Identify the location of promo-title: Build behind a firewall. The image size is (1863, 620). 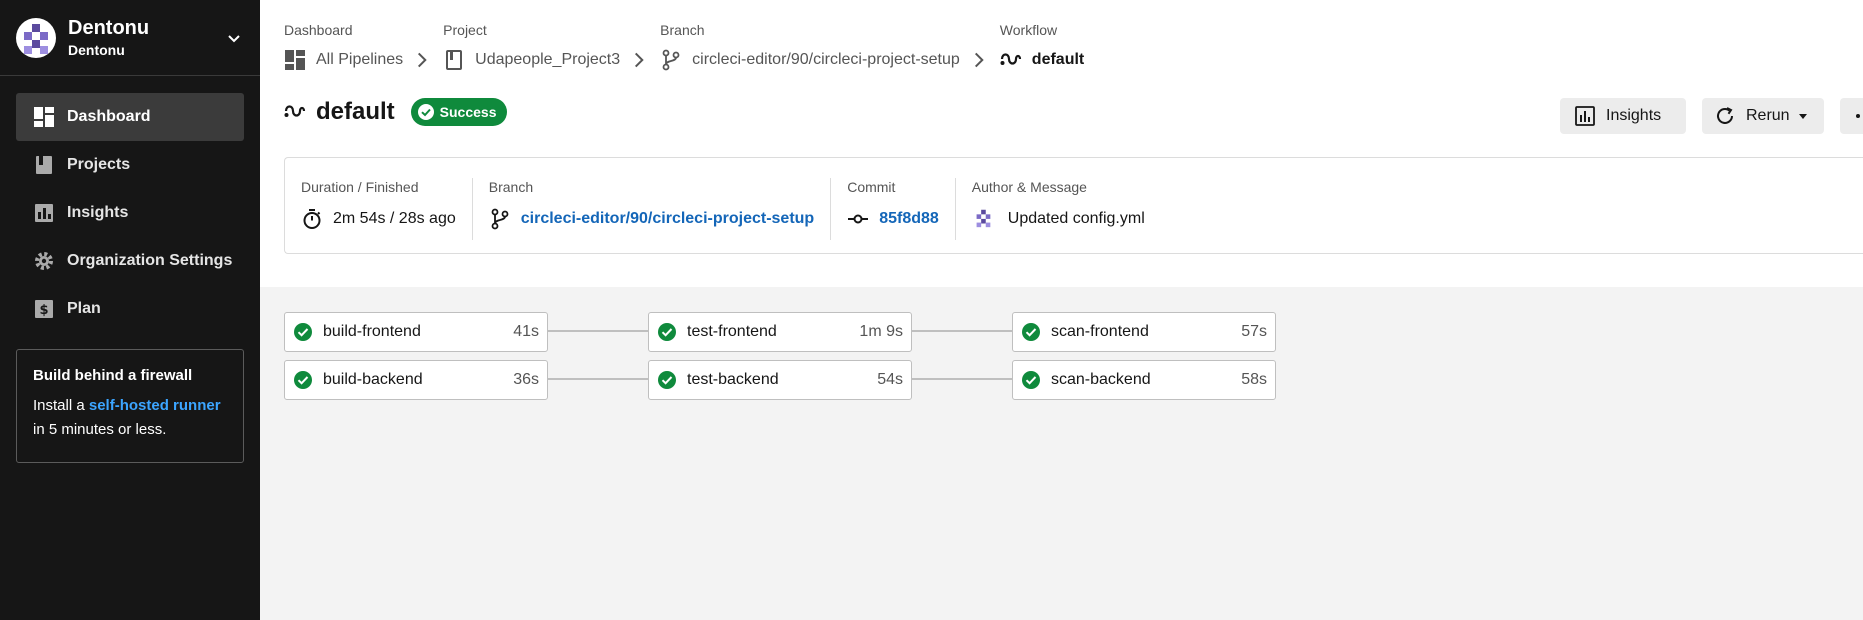
(113, 375).